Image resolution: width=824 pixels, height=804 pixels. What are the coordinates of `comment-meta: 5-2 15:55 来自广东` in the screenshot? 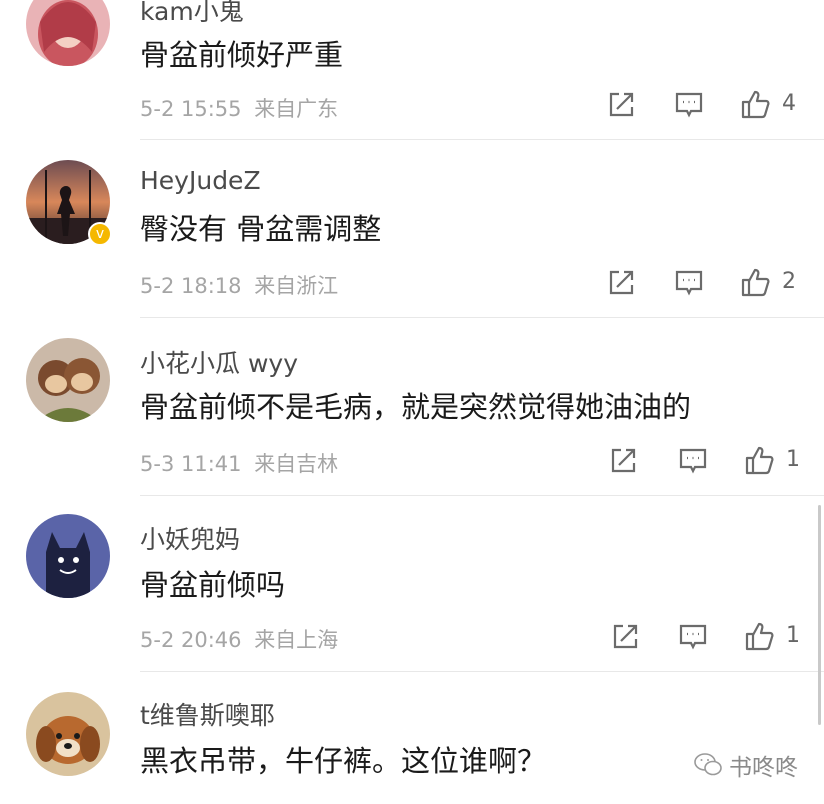 It's located at (239, 108).